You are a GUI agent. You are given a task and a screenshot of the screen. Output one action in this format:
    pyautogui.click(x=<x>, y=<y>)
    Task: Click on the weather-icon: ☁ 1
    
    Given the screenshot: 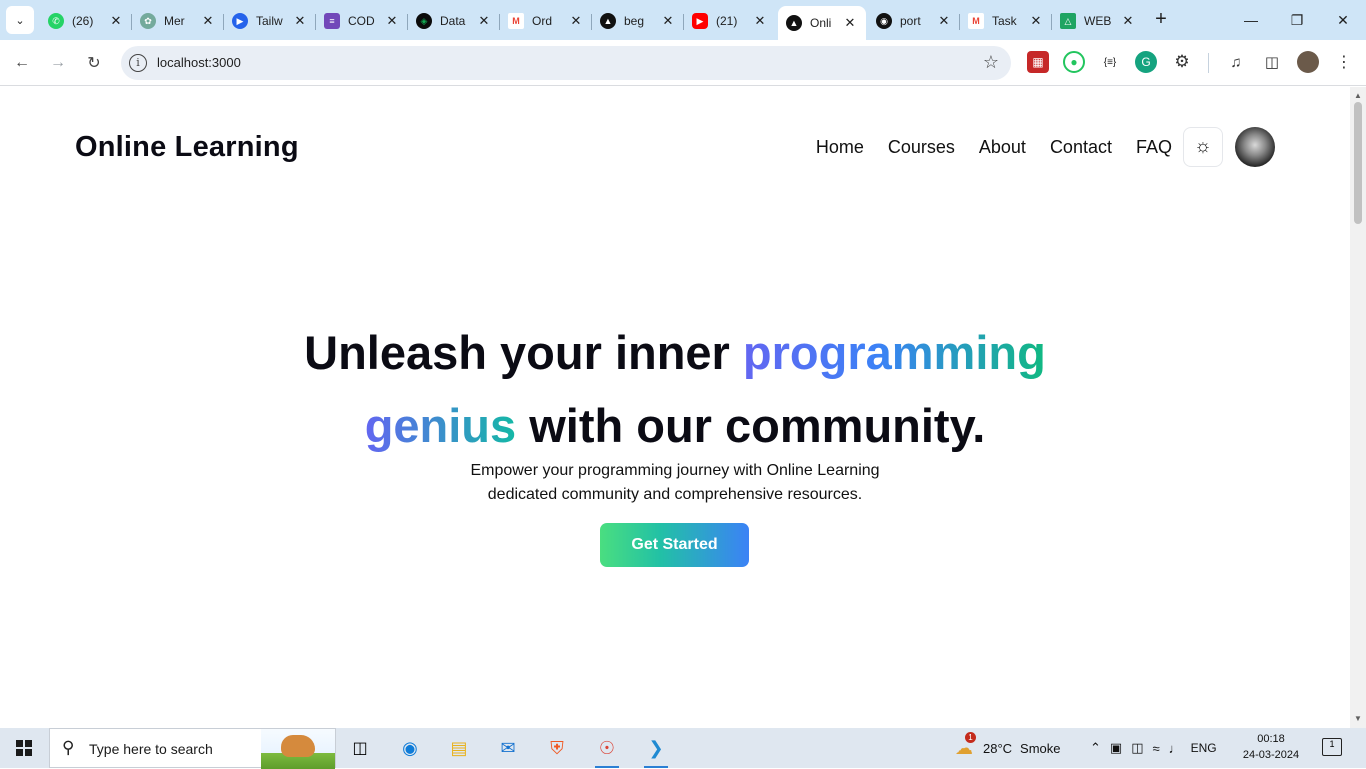 What is the action you would take?
    pyautogui.click(x=965, y=745)
    